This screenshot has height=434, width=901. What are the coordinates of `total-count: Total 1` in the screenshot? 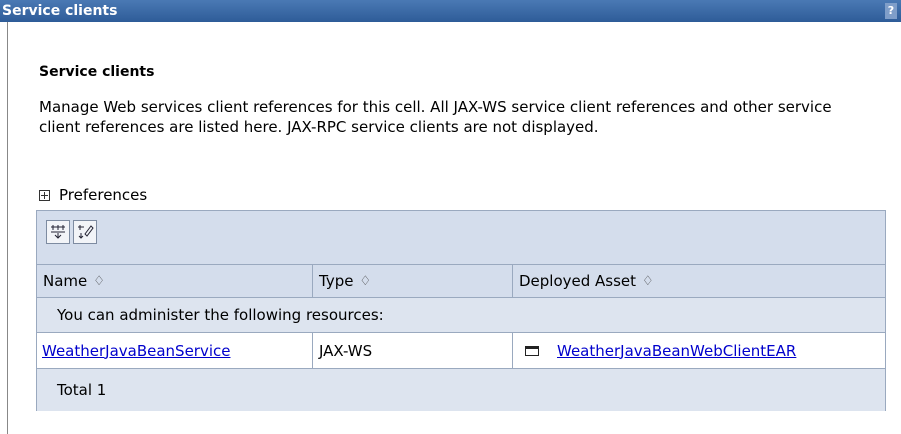 It's located at (82, 390).